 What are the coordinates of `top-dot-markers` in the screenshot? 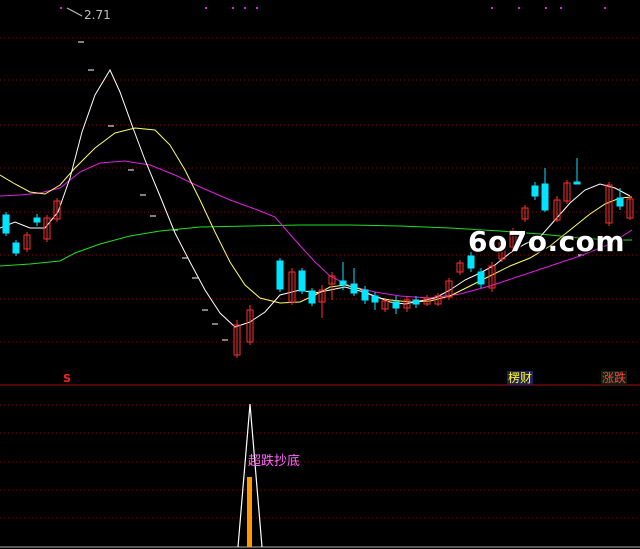 It's located at (333, 8).